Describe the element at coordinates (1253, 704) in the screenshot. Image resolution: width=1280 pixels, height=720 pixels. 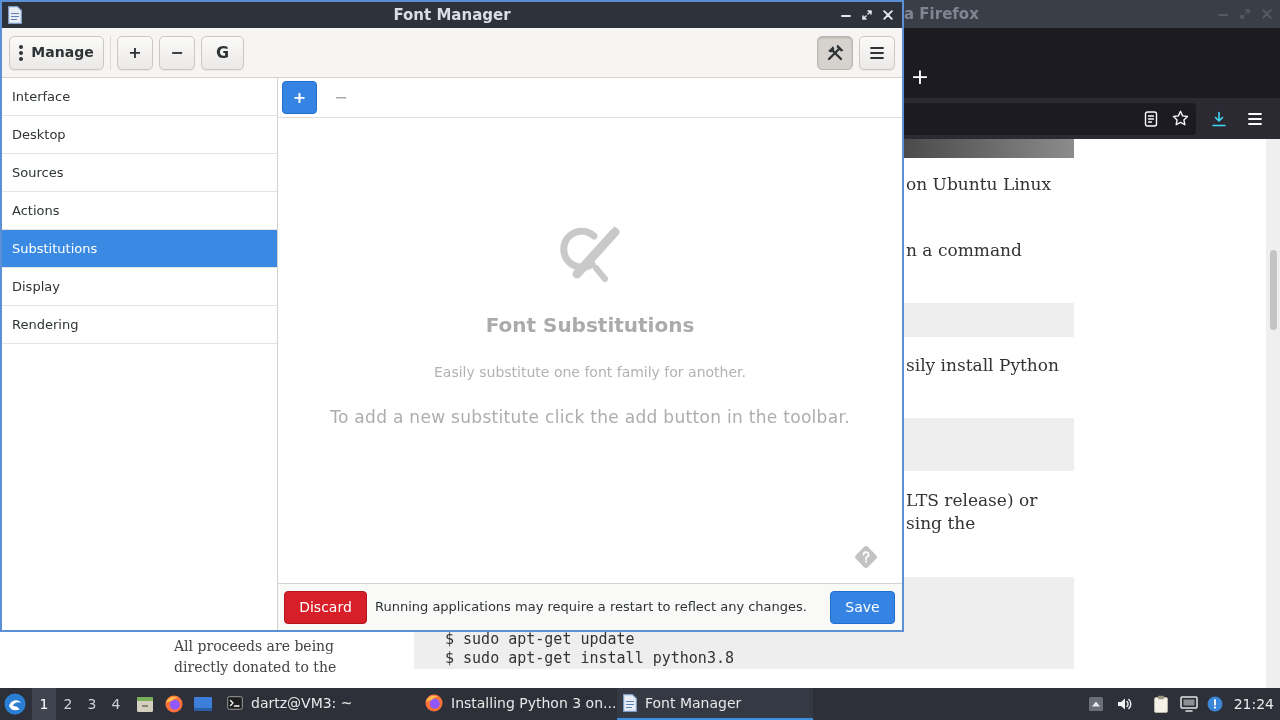
I see `clock-text: 21:24` at that location.